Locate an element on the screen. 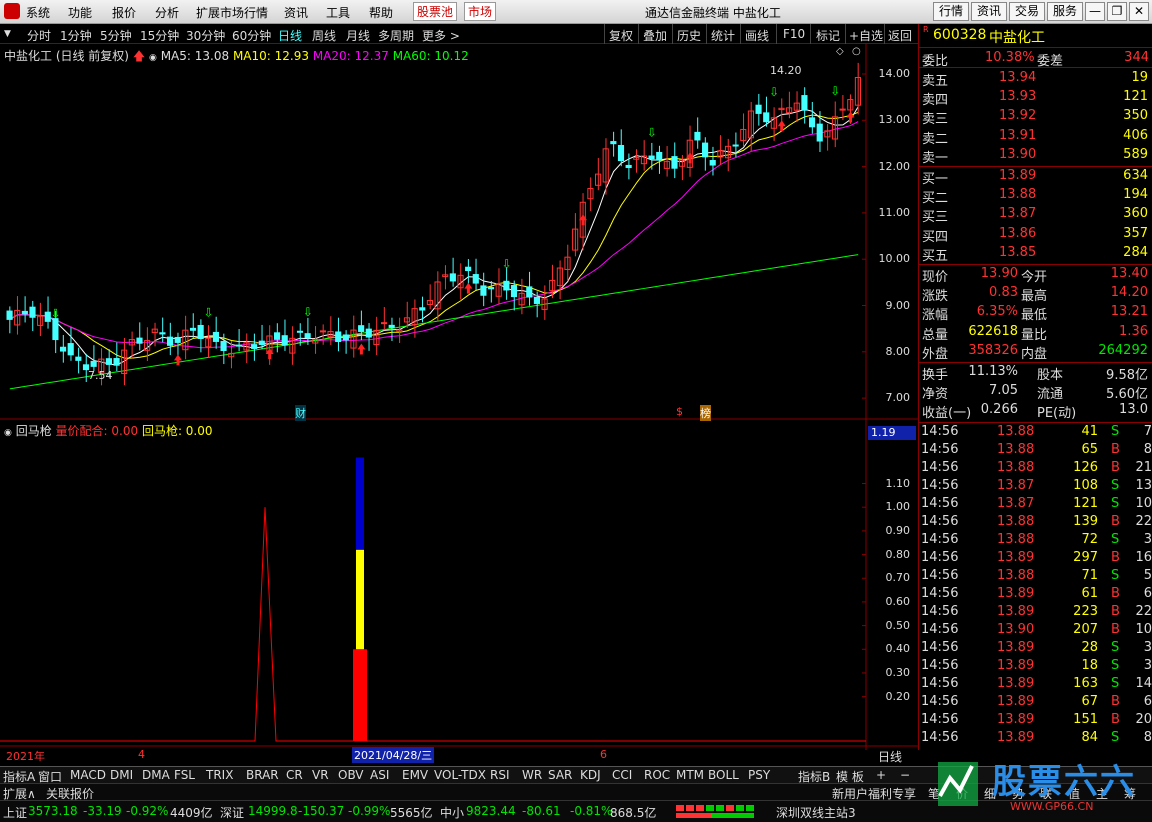 The image size is (1152, 822). legend-dropdown-icon: ◉ is located at coordinates (153, 58).